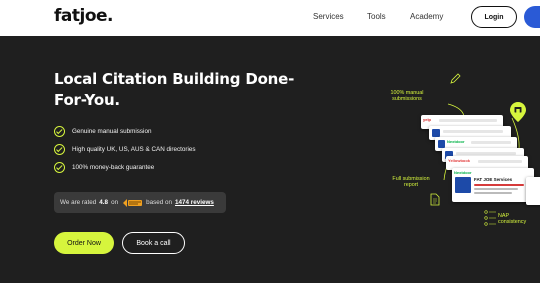  What do you see at coordinates (84, 16) in the screenshot?
I see `fatjoe-logo: fatjoe.` at bounding box center [84, 16].